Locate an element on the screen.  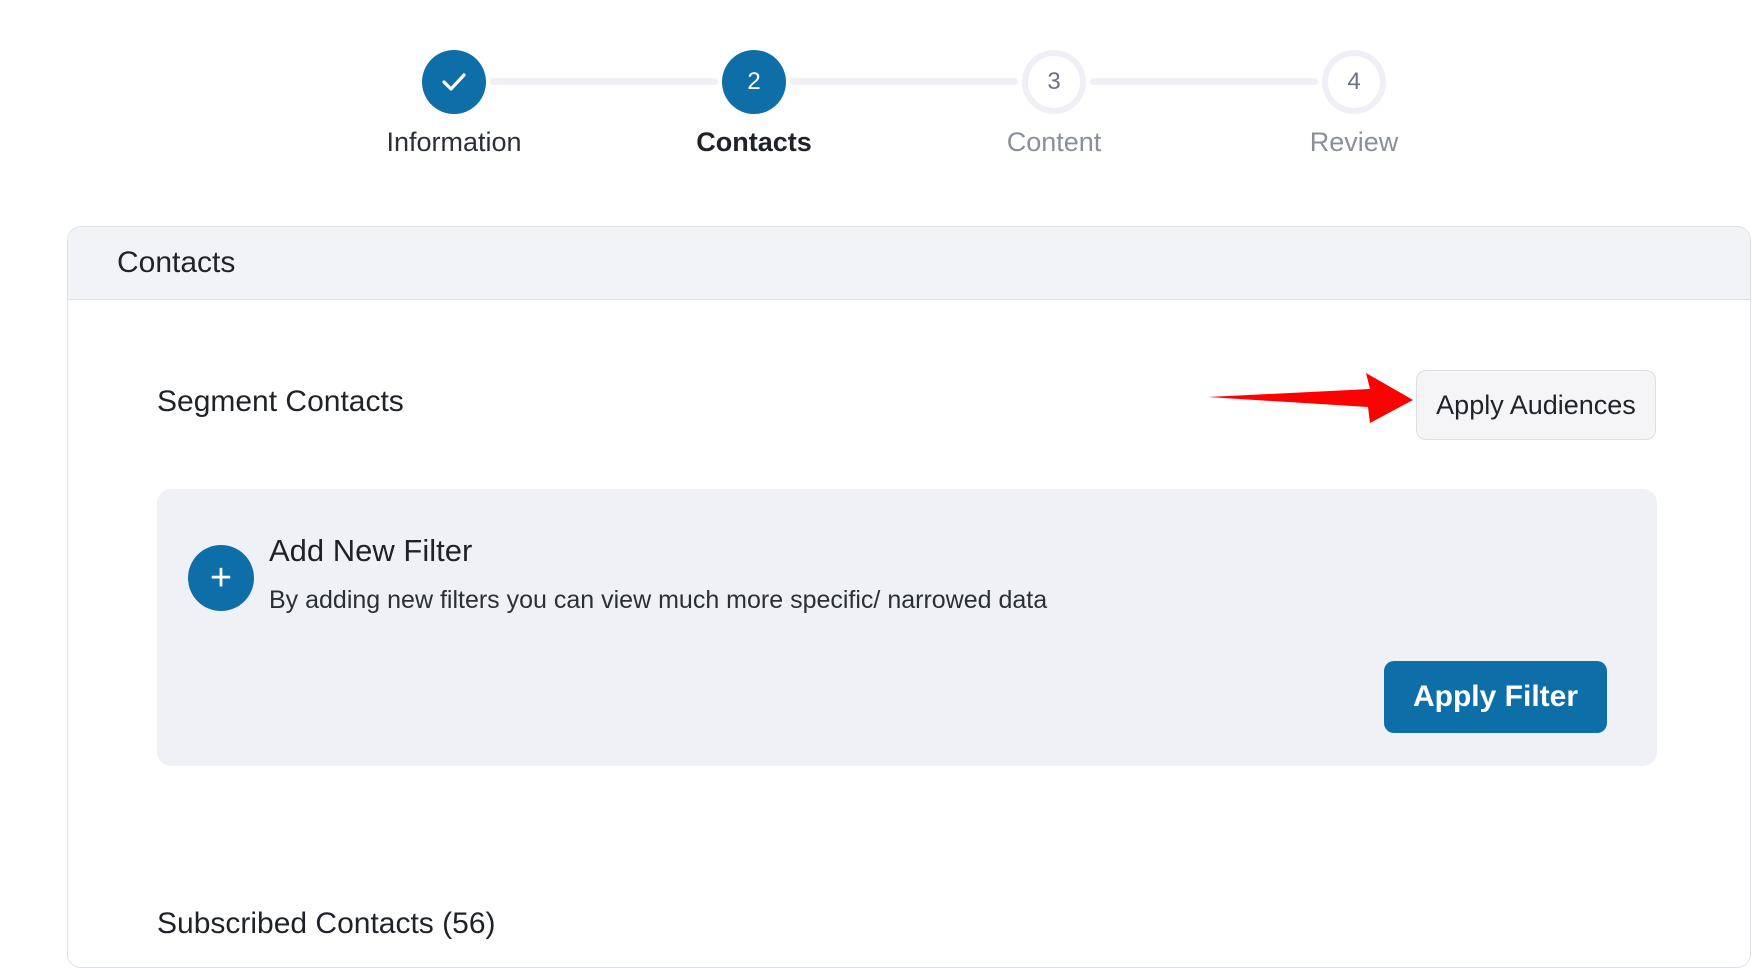
step-review: 4 Review is located at coordinates (1354, 105).